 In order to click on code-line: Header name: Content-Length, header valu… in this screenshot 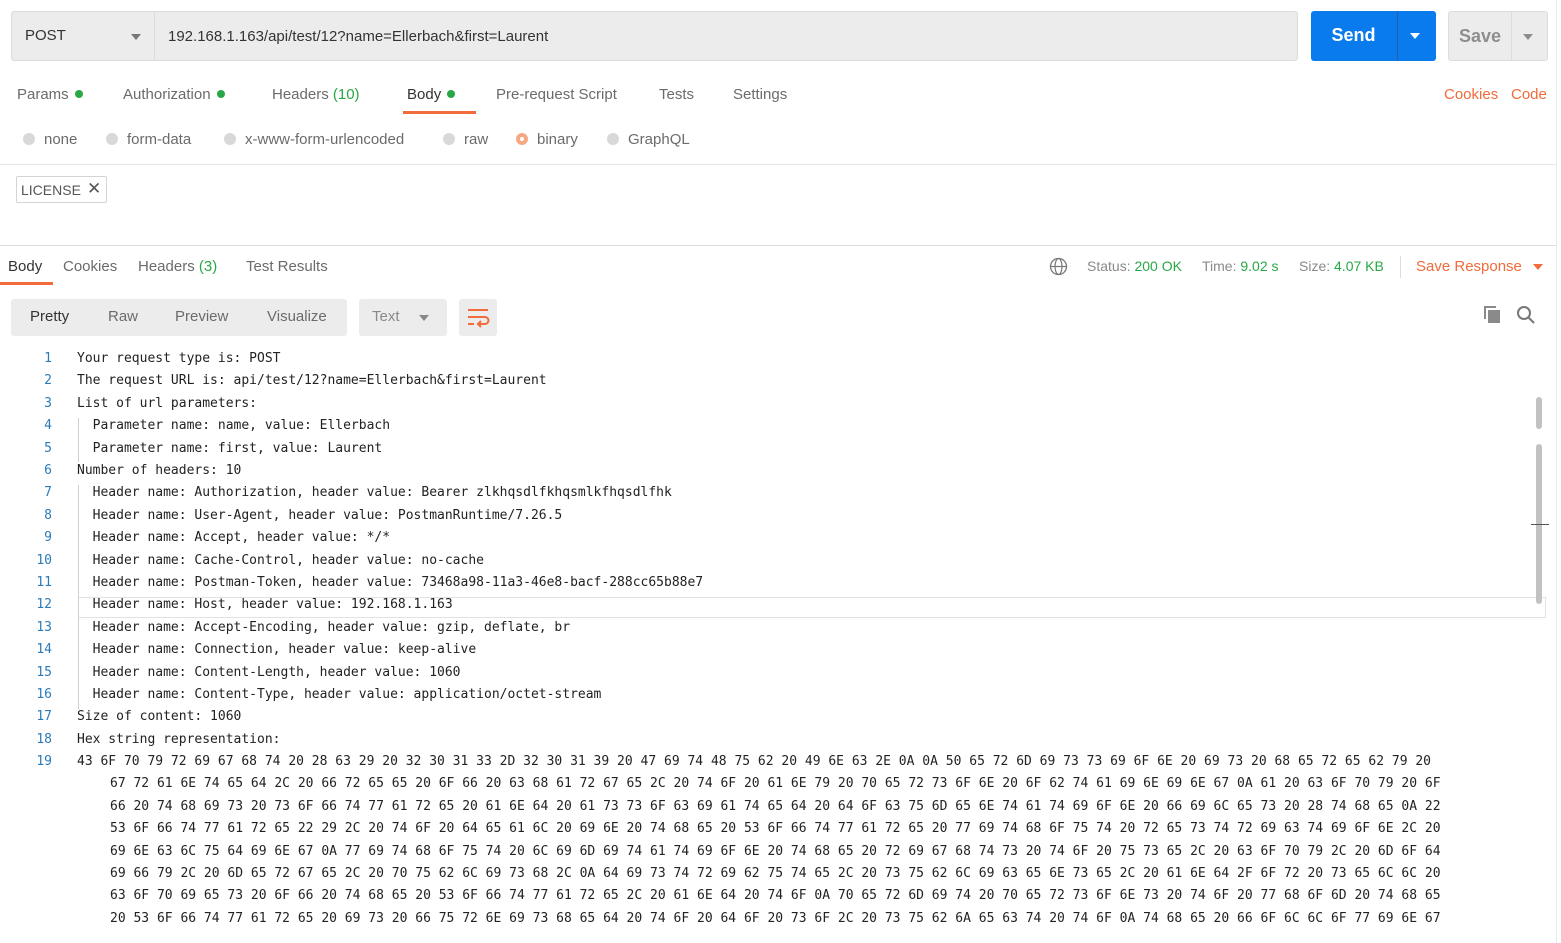, I will do `click(269, 672)`.